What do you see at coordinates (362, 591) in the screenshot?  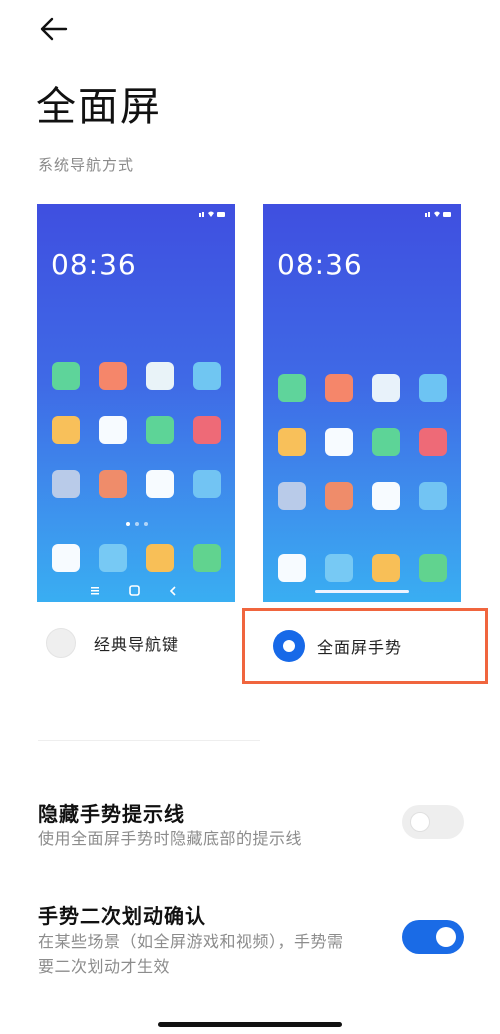 I see `gesture-indicator-line` at bounding box center [362, 591].